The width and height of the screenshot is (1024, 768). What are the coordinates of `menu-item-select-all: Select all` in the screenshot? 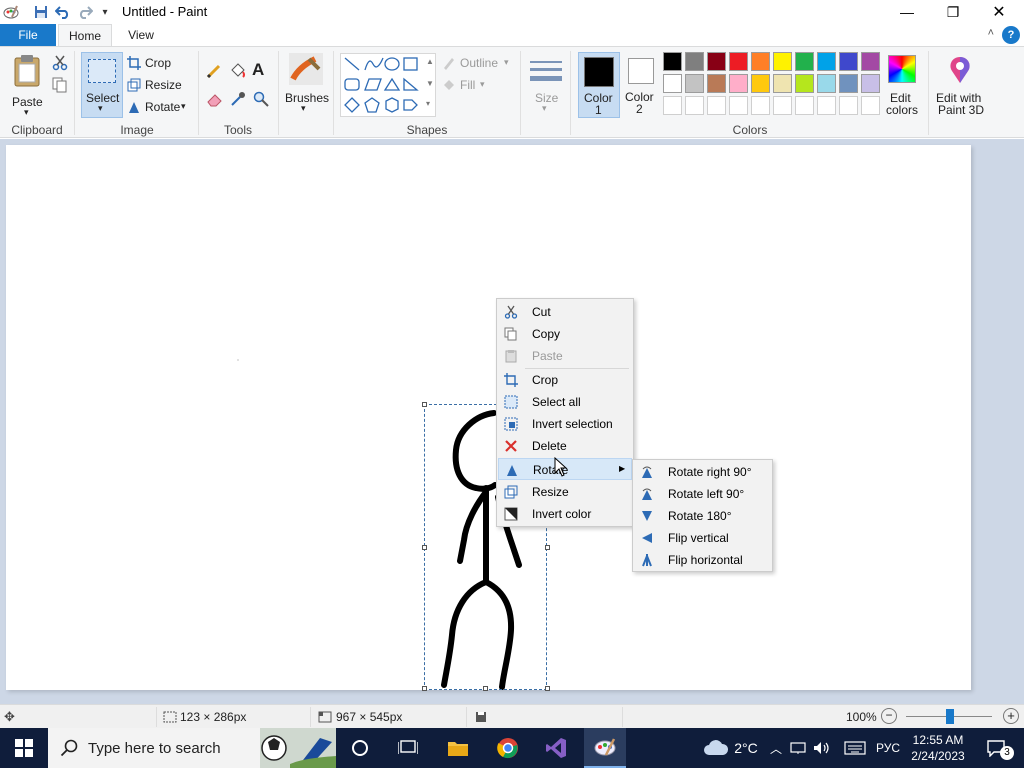 It's located at (565, 402).